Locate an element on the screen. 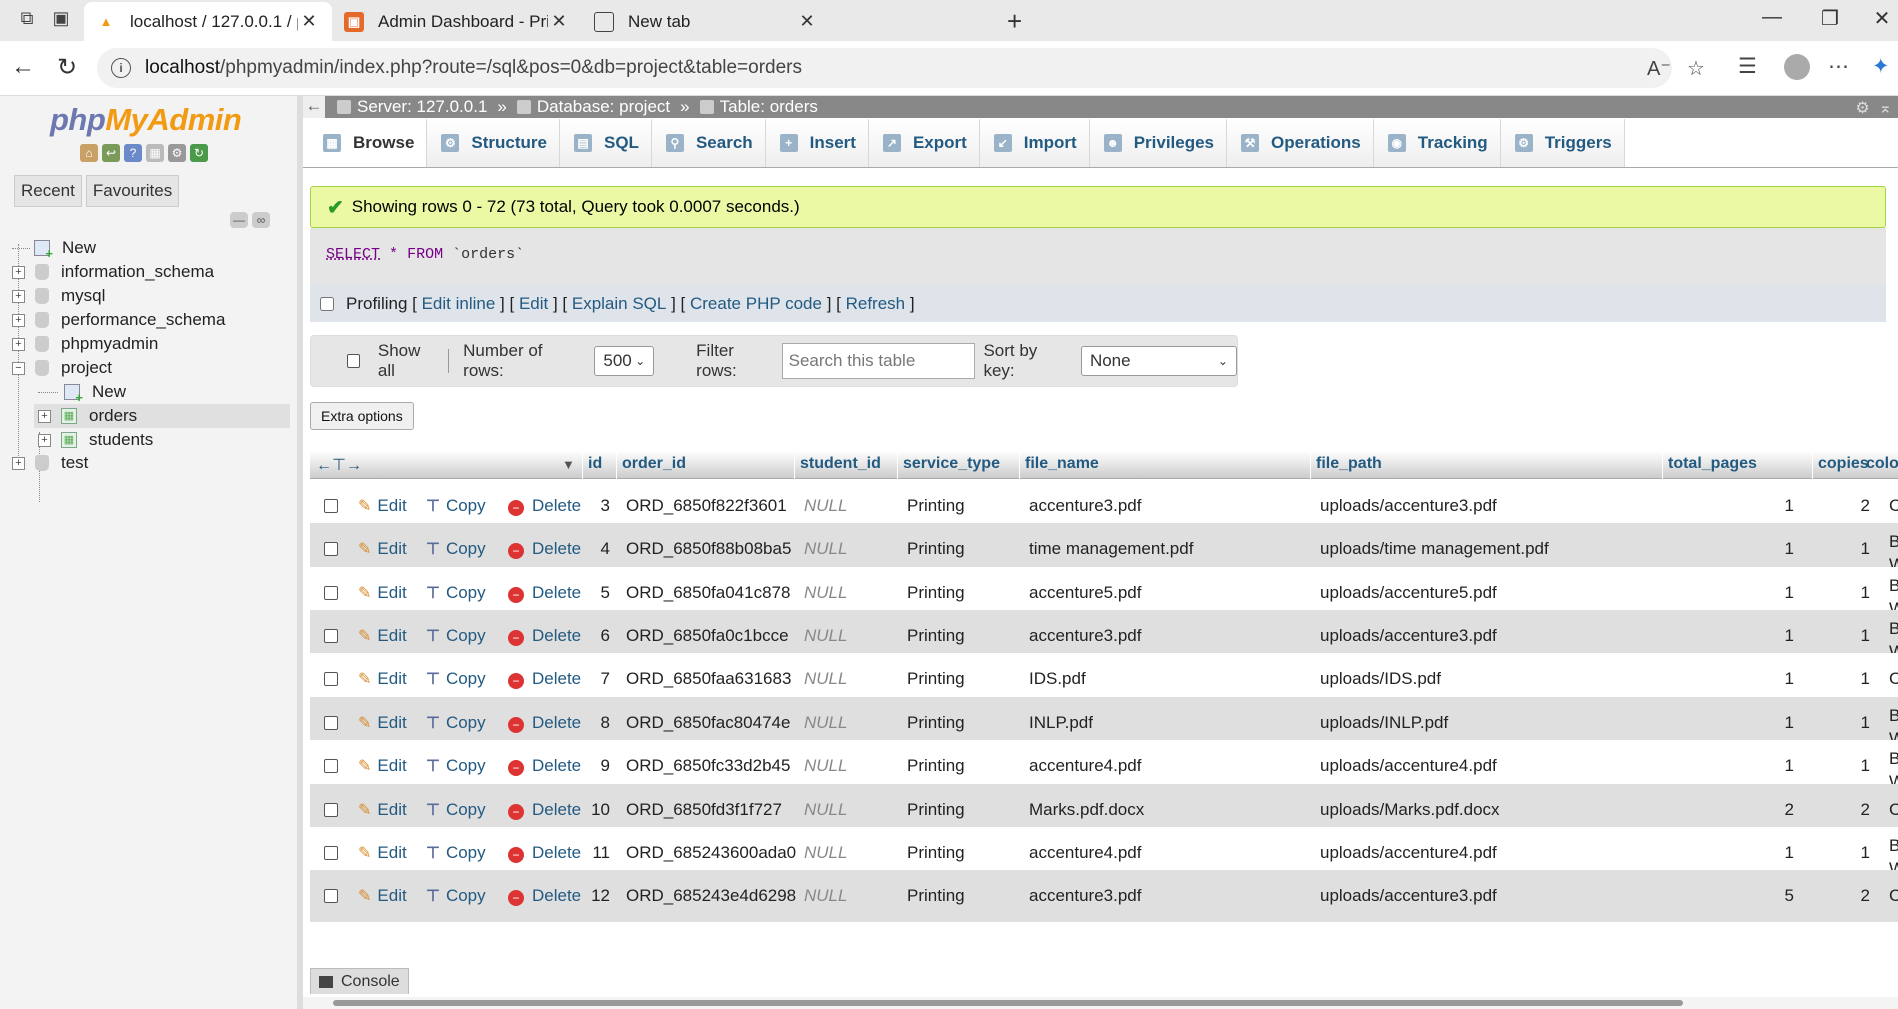 The width and height of the screenshot is (1898, 1009). cell-file-name: INLP.pdf is located at coordinates (1061, 723).